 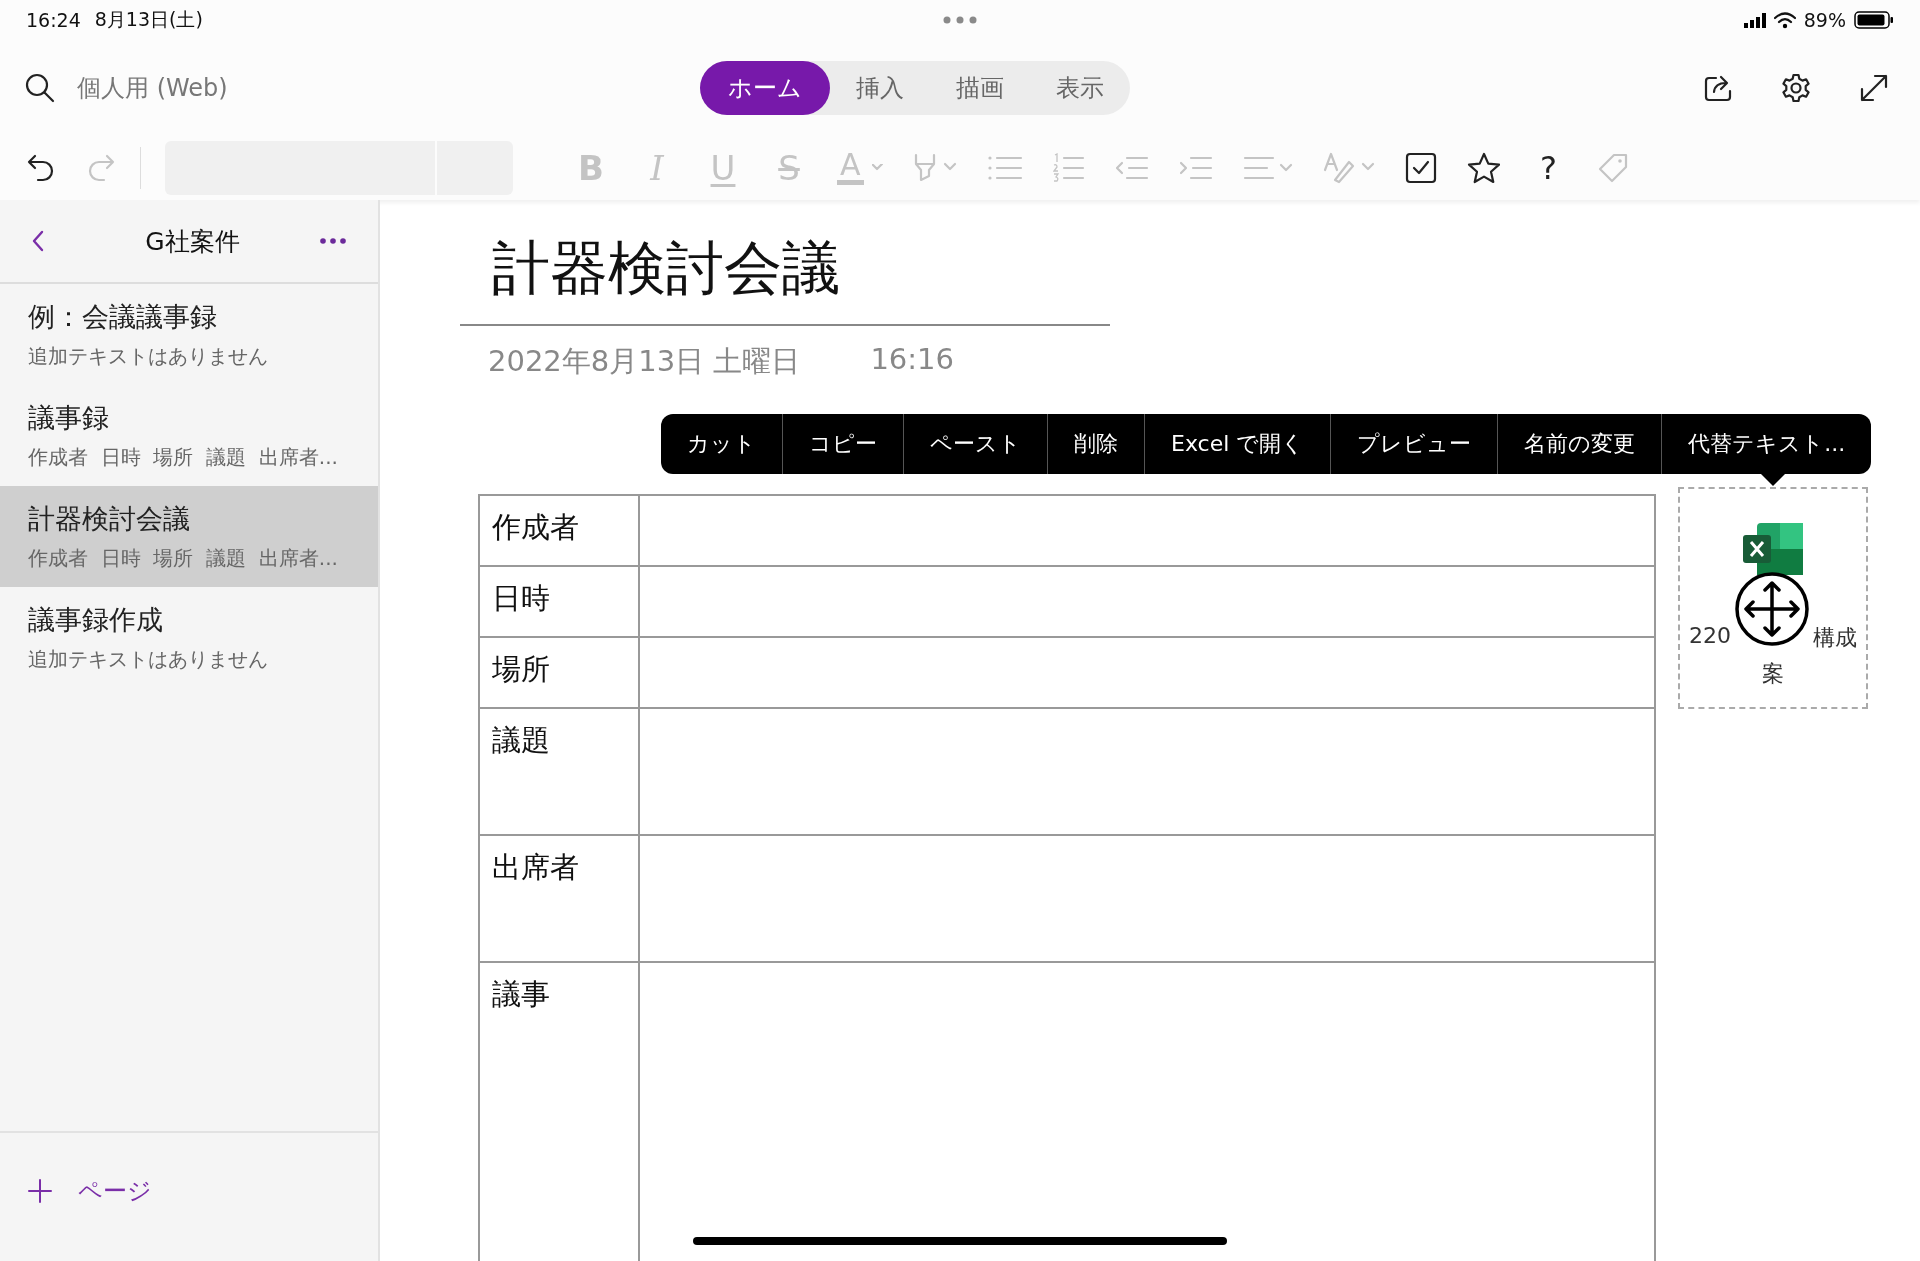 What do you see at coordinates (38, 241) in the screenshot?
I see `back-icon` at bounding box center [38, 241].